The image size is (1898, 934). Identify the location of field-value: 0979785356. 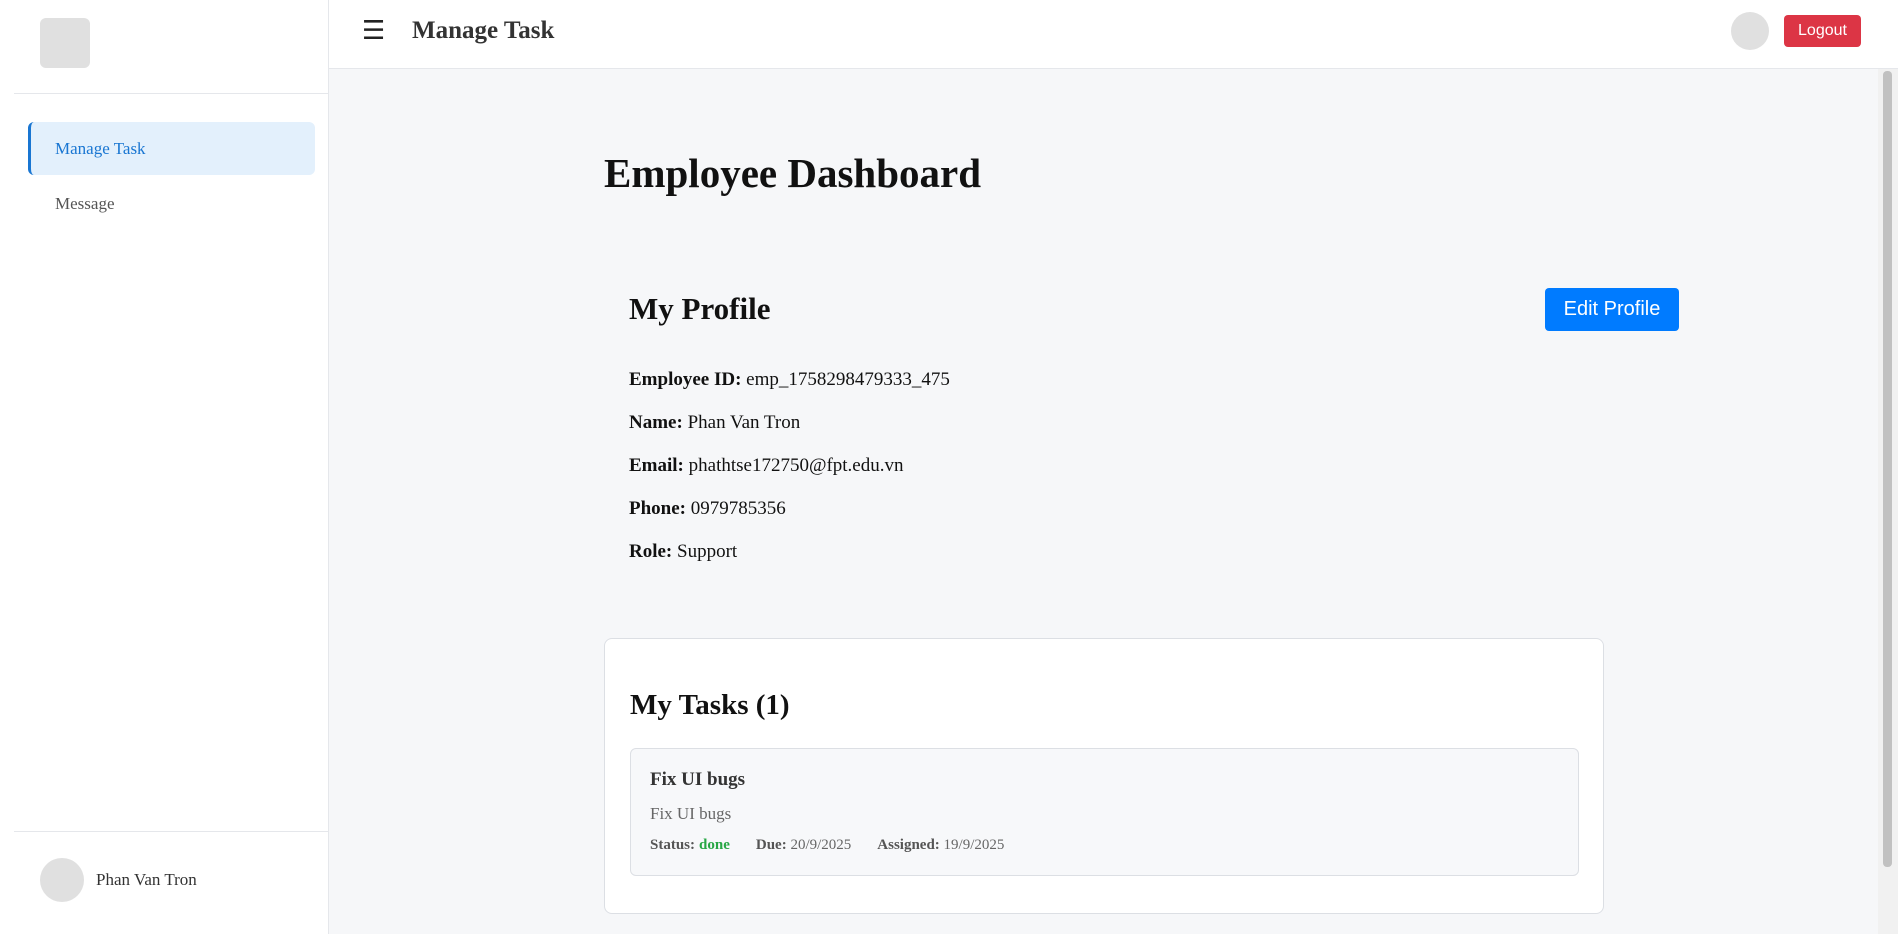
(738, 508).